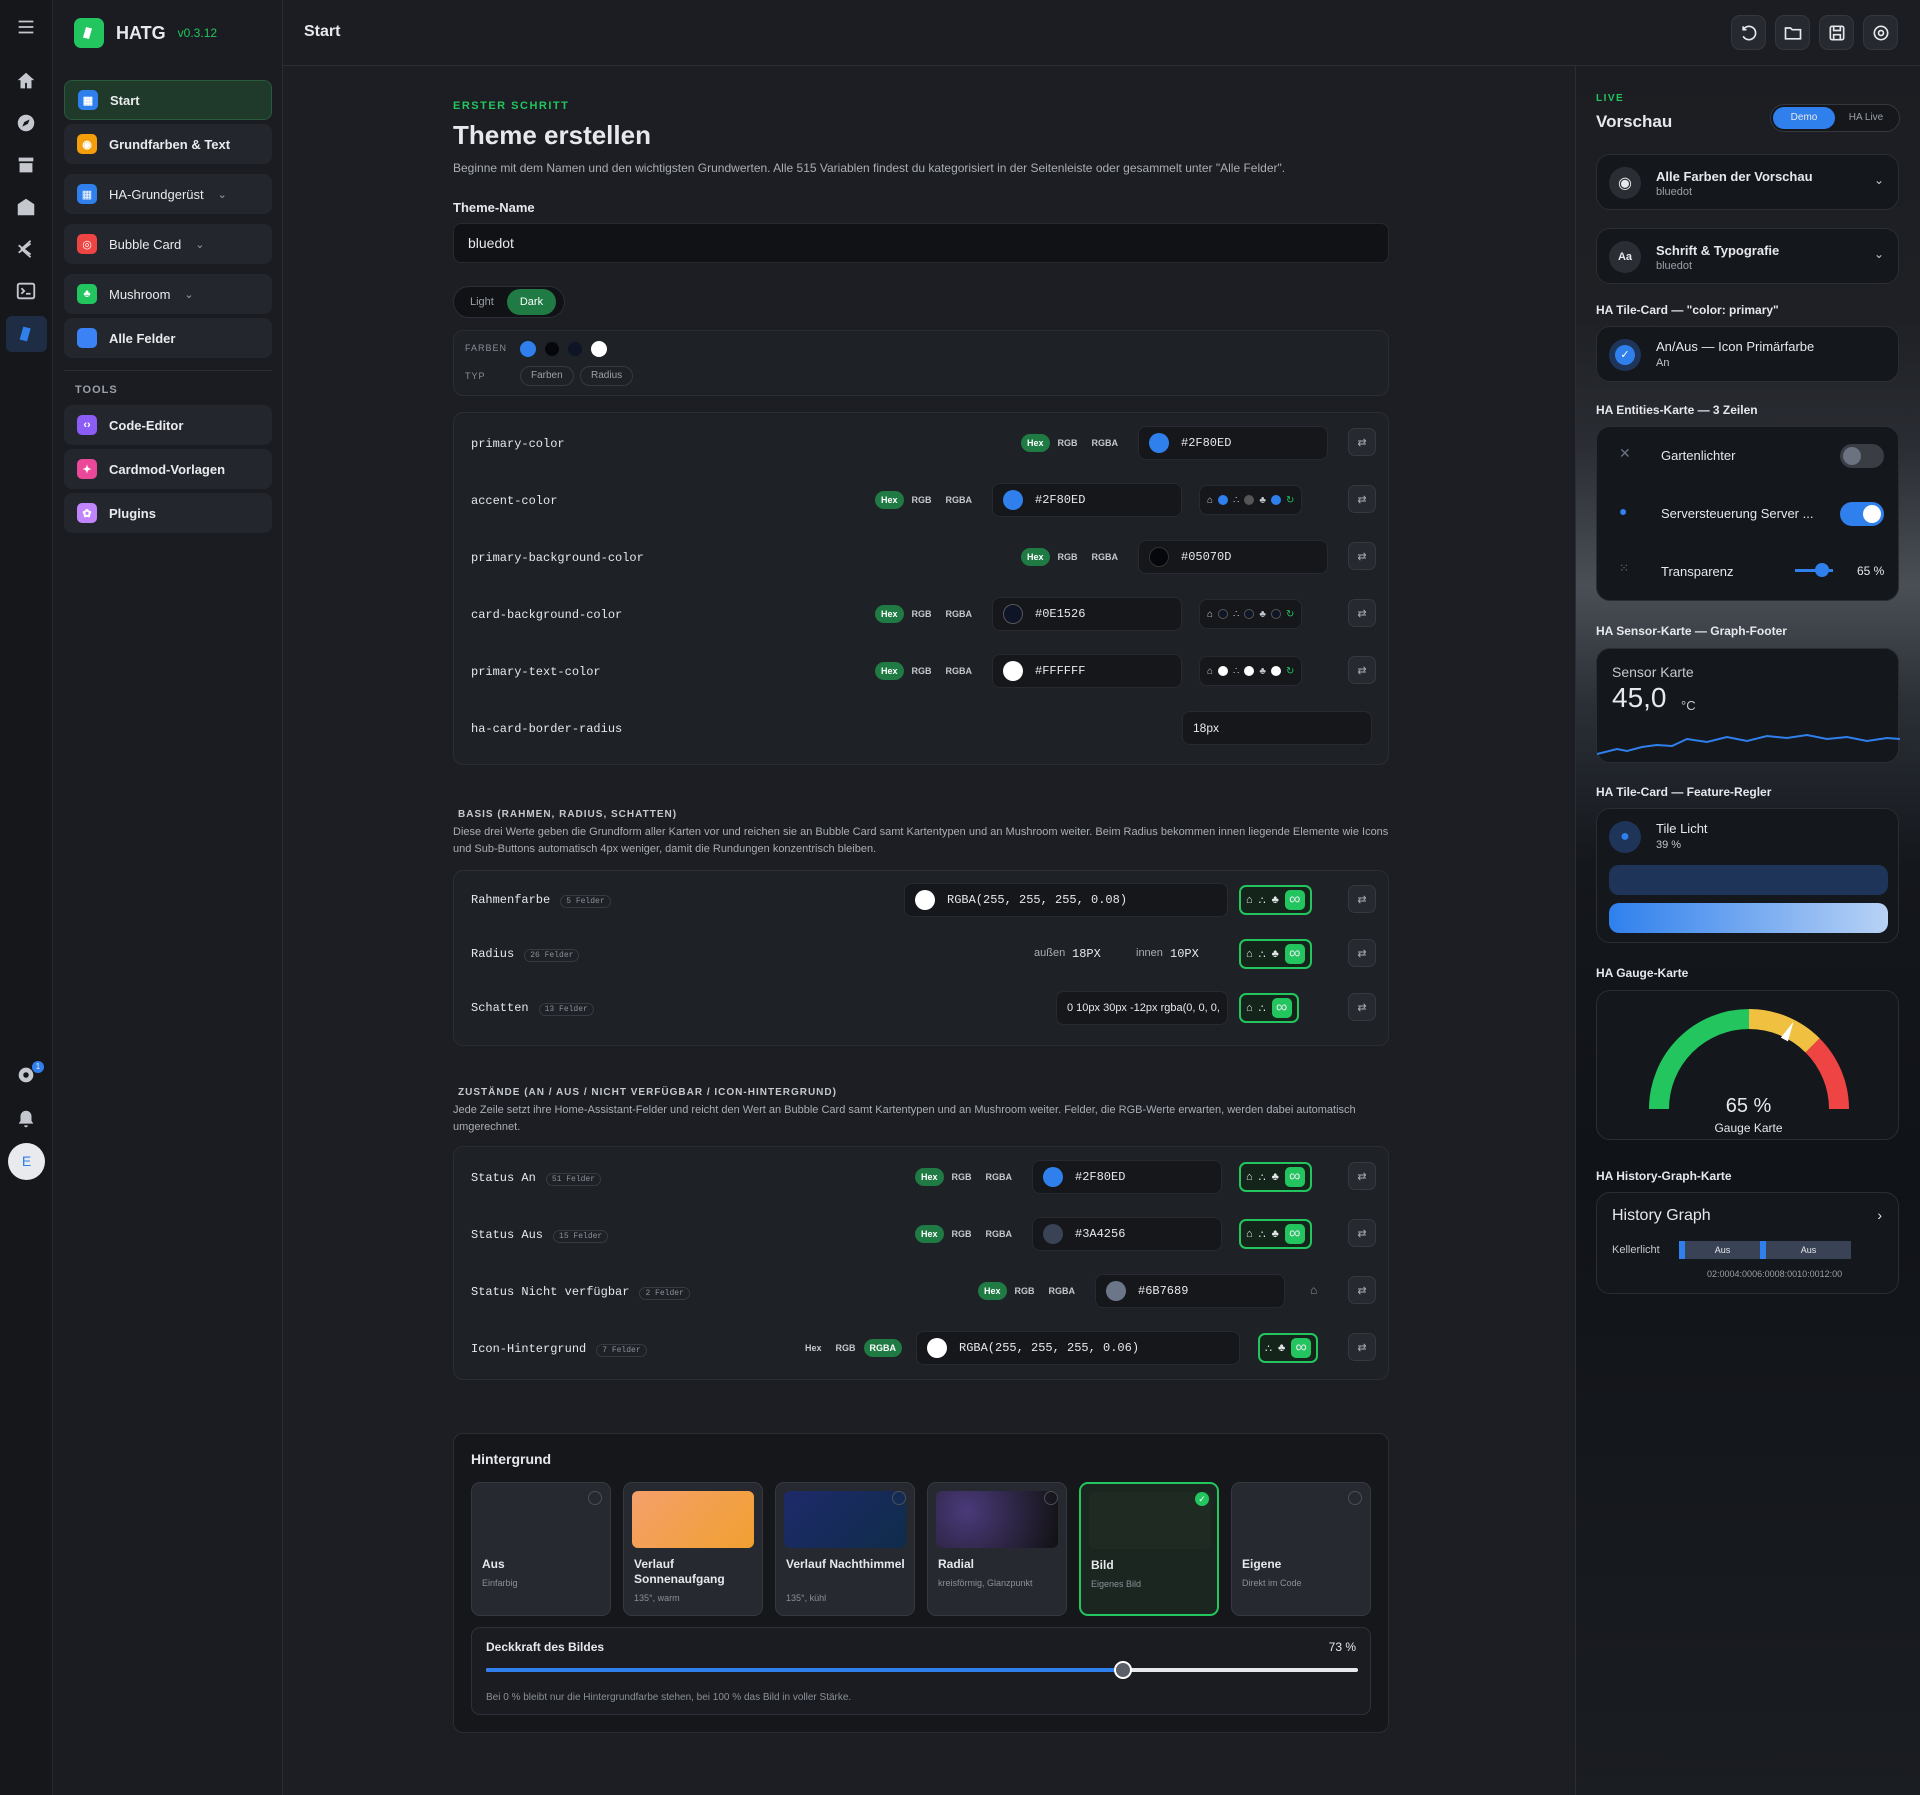 Image resolution: width=1920 pixels, height=1795 pixels. Describe the element at coordinates (1233, 557) in the screenshot. I see `color-input: #05070D` at that location.